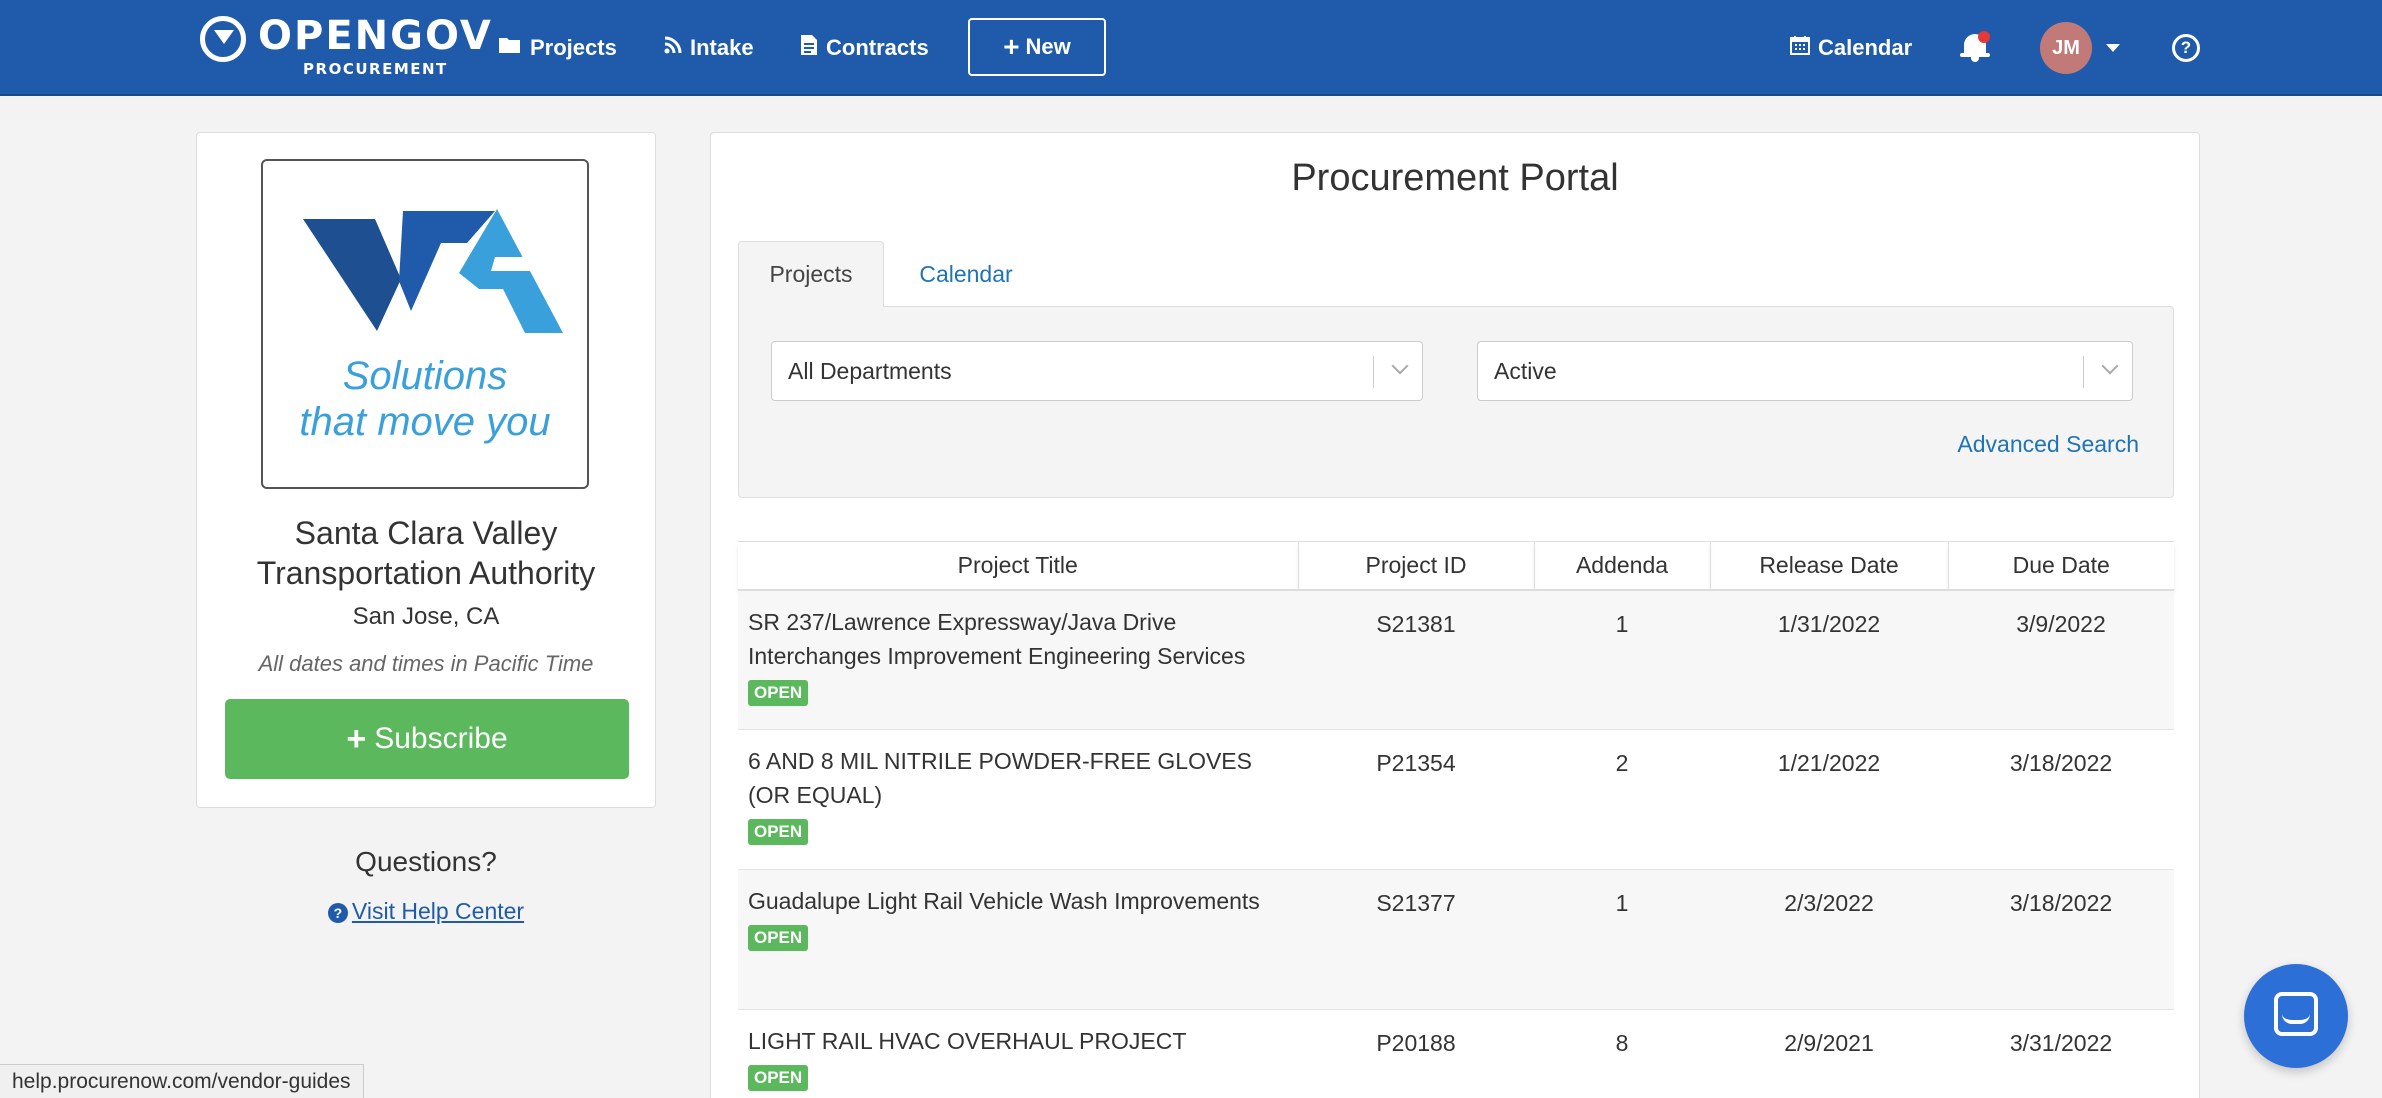 This screenshot has width=2382, height=1098. Describe the element at coordinates (1018, 566) in the screenshot. I see `column-header-title: Project Title` at that location.